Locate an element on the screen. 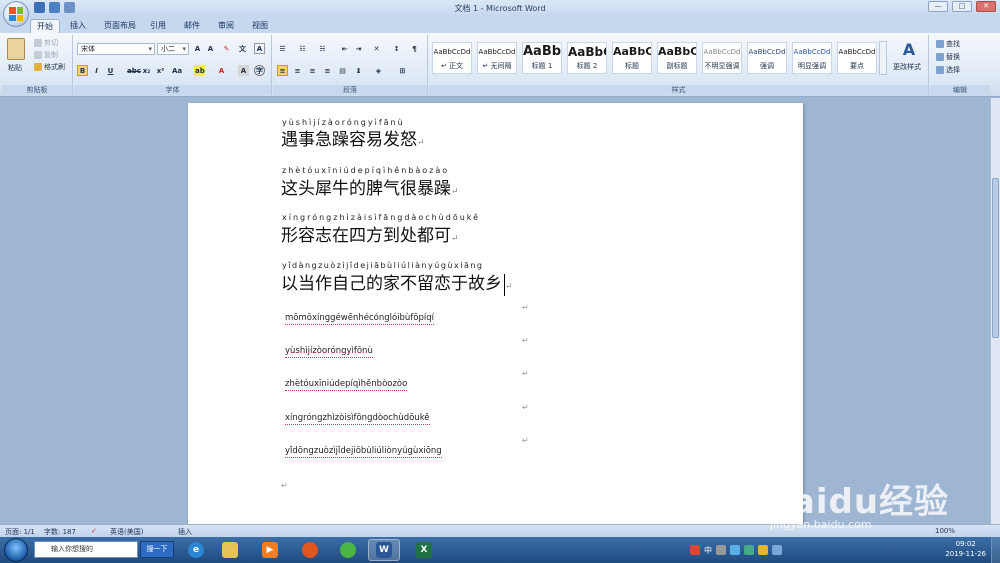 This screenshot has width=1000, height=563. bold-button: B is located at coordinates (82, 70).